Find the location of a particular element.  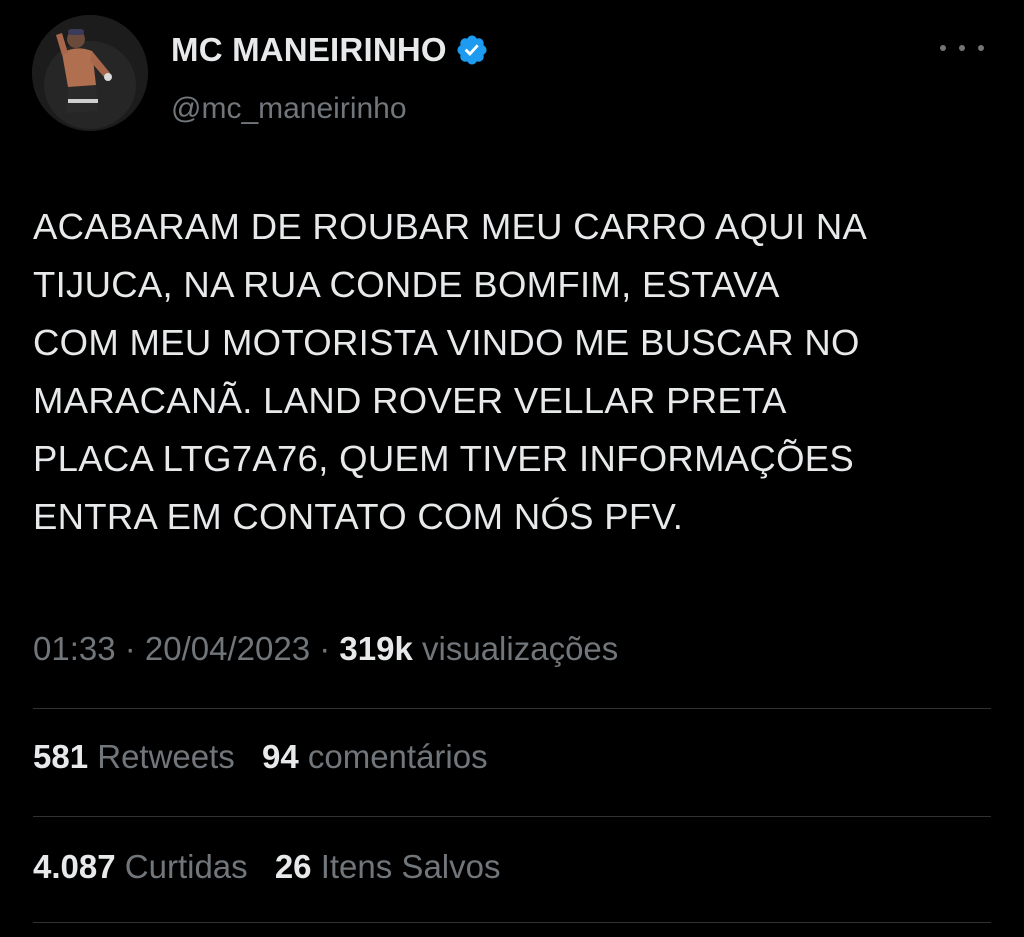

tweet-meta: 01:33 · 20/04/2023 · 319k visualizações is located at coordinates (325, 649).